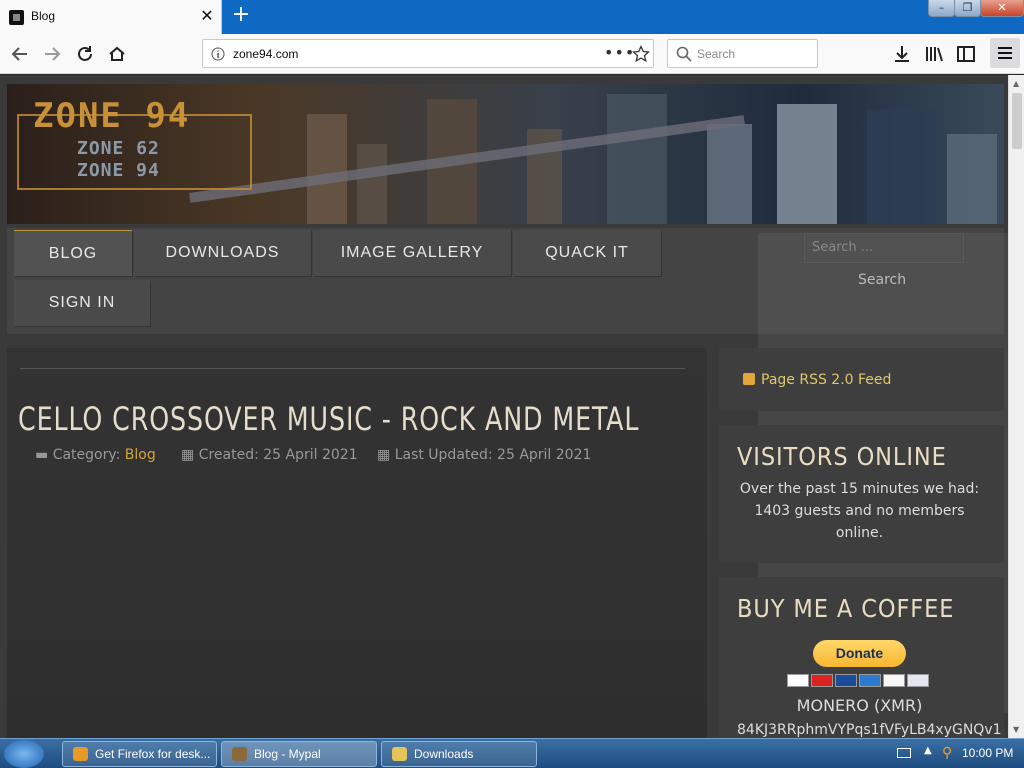 Image resolution: width=1024 pixels, height=768 pixels. I want to click on taskbar-clock: 10:00 PM, so click(987, 753).